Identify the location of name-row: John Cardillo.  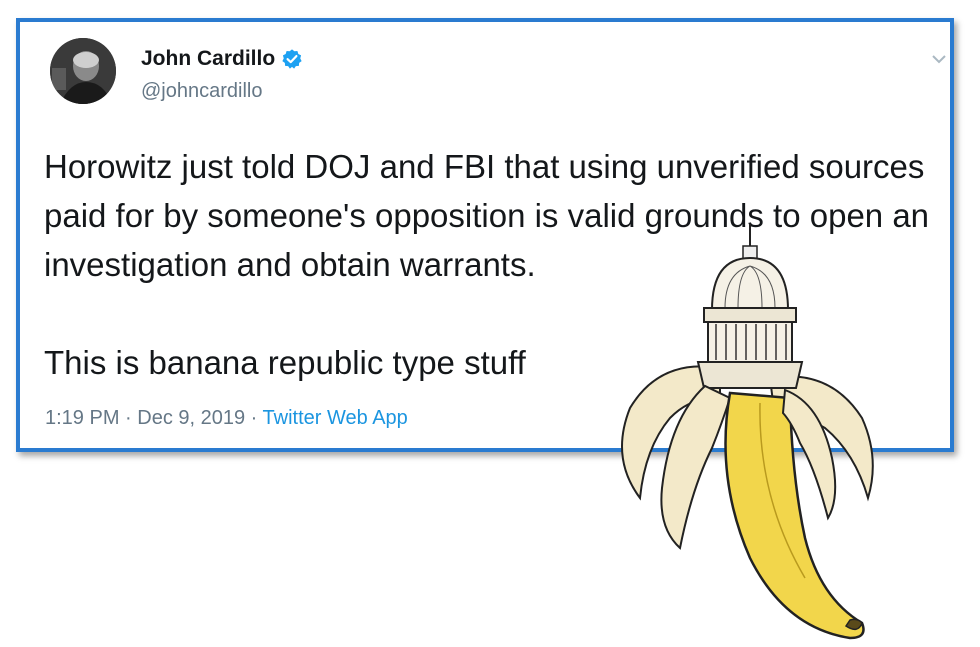
(222, 59).